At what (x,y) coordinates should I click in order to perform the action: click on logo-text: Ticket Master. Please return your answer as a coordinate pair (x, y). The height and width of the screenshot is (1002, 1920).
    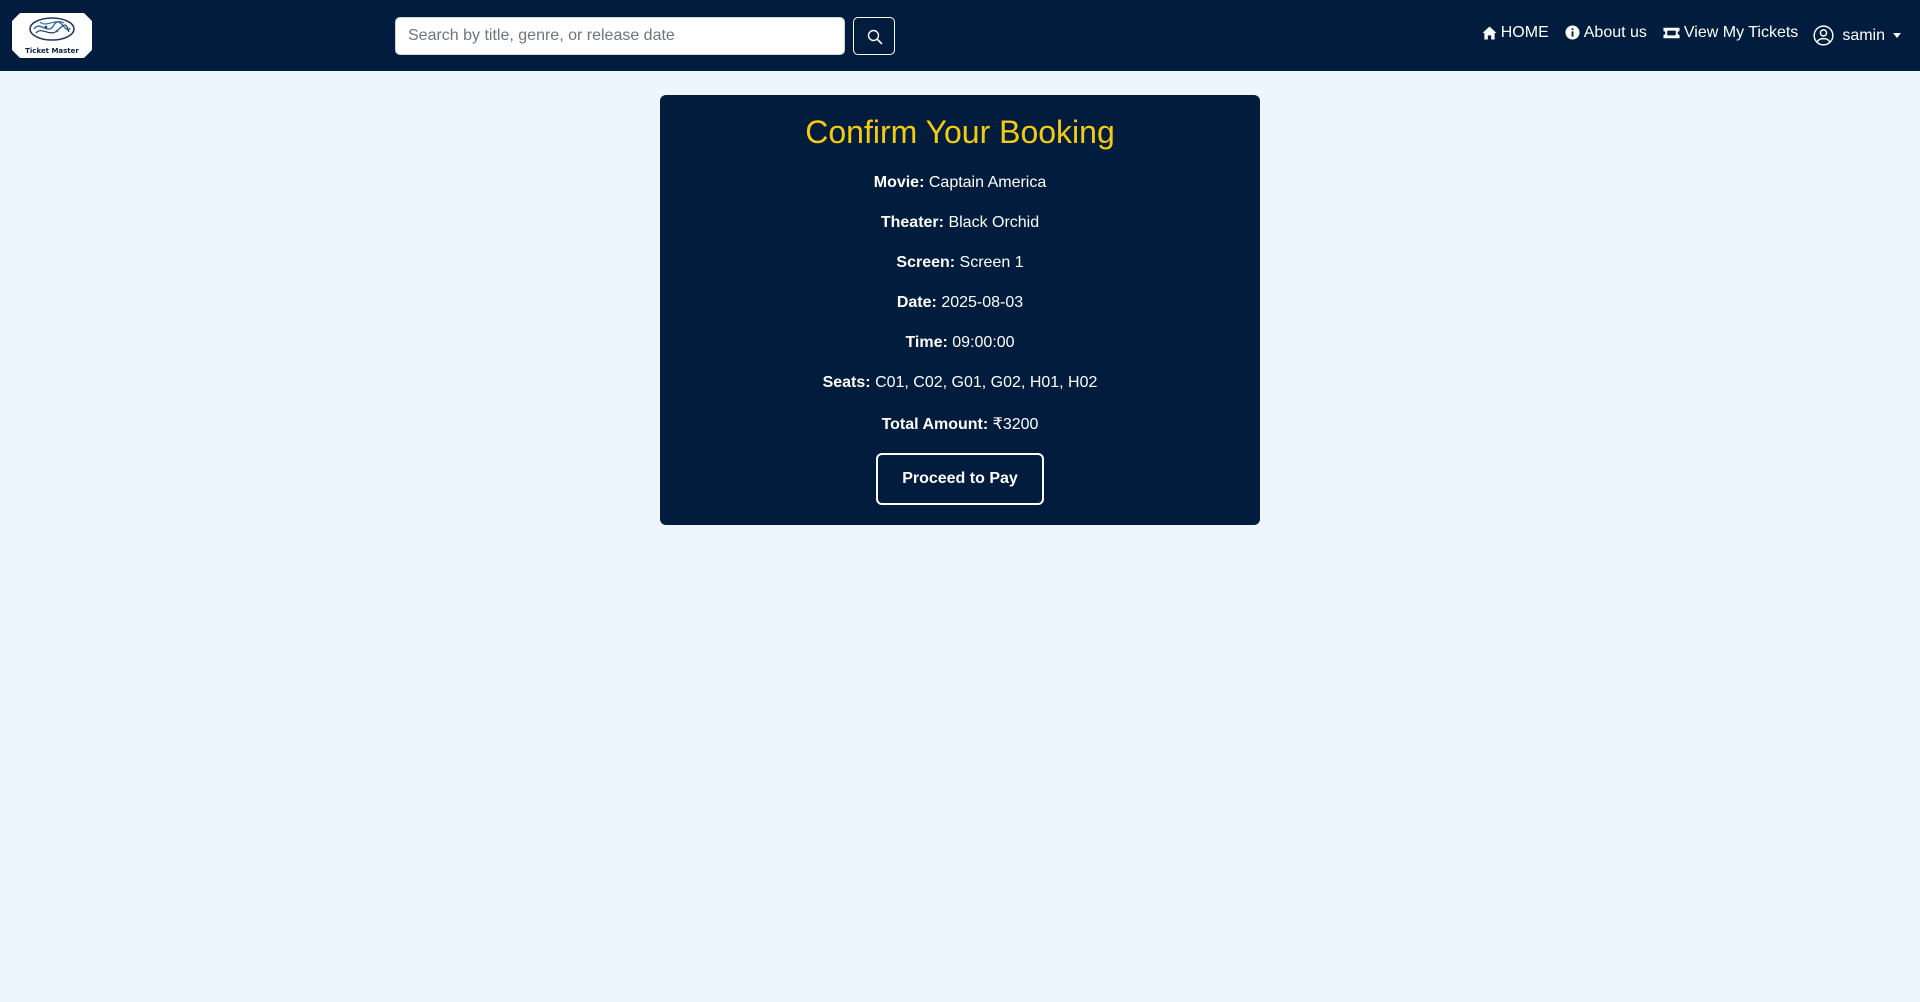
    Looking at the image, I should click on (52, 51).